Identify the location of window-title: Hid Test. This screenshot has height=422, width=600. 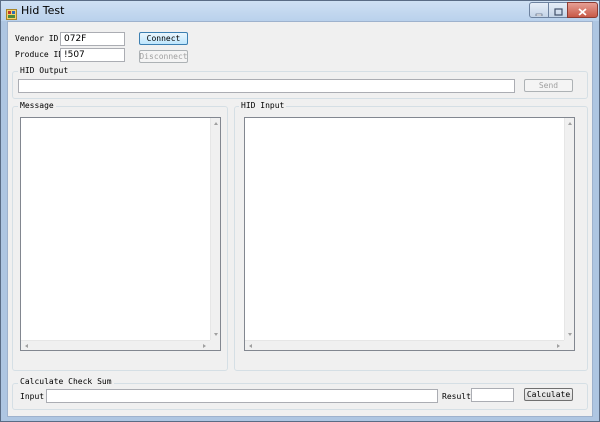
(43, 10).